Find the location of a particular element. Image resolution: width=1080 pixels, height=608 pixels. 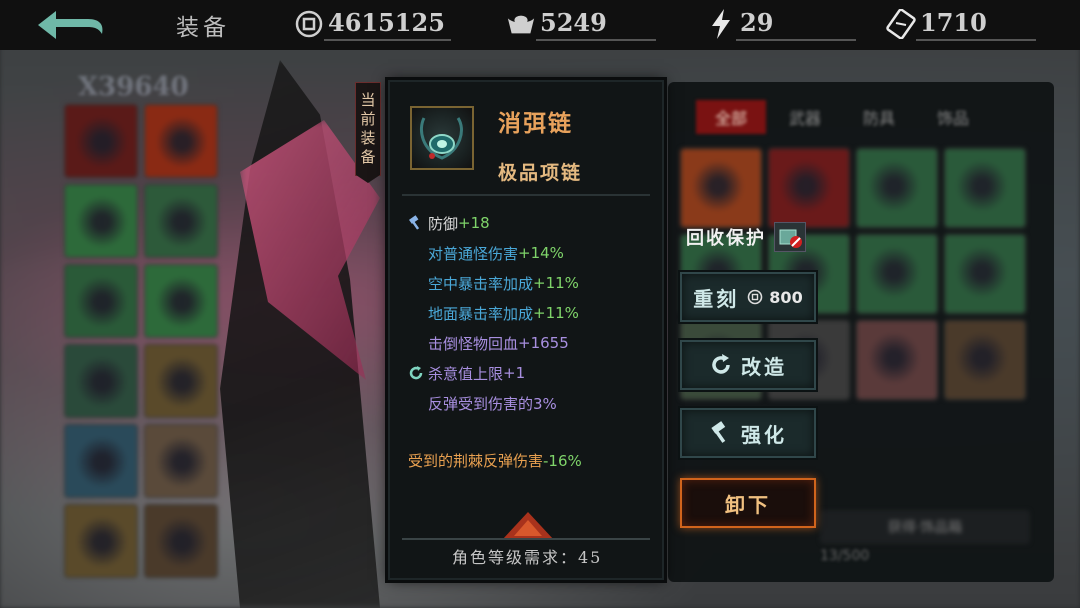

ingot-resource: 5249 is located at coordinates (581, 24).